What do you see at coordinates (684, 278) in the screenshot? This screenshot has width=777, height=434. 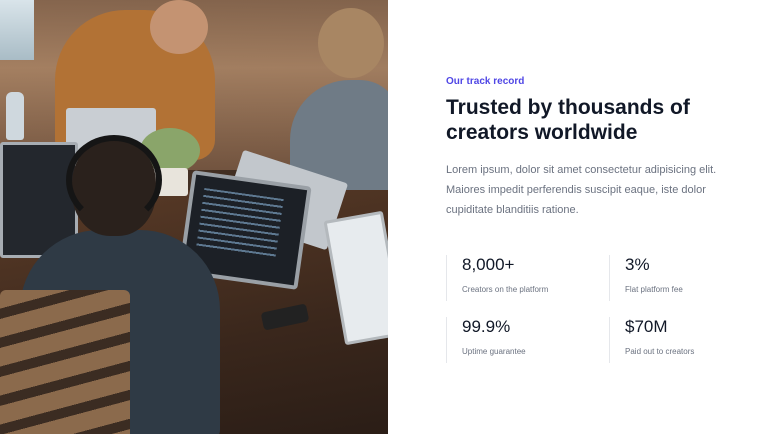 I see `stat-platform-fee: 3% Flat platform fee` at bounding box center [684, 278].